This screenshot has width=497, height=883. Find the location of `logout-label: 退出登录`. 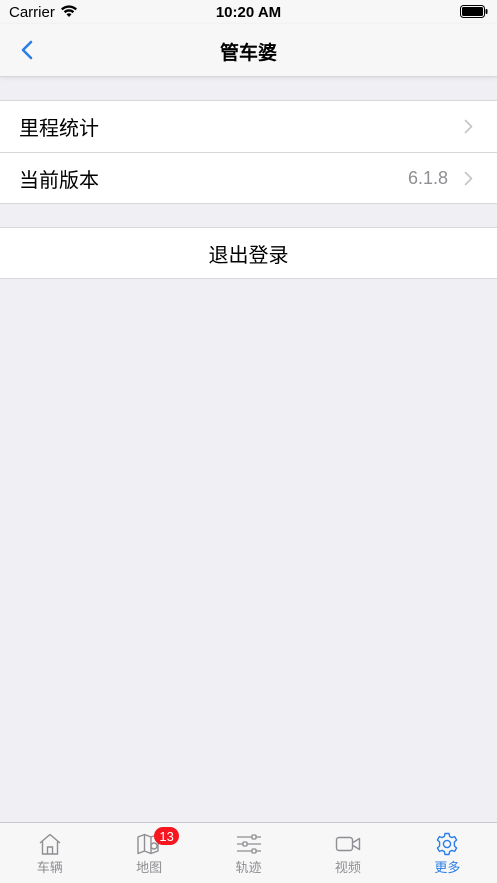

logout-label: 退出登录 is located at coordinates (248, 255).